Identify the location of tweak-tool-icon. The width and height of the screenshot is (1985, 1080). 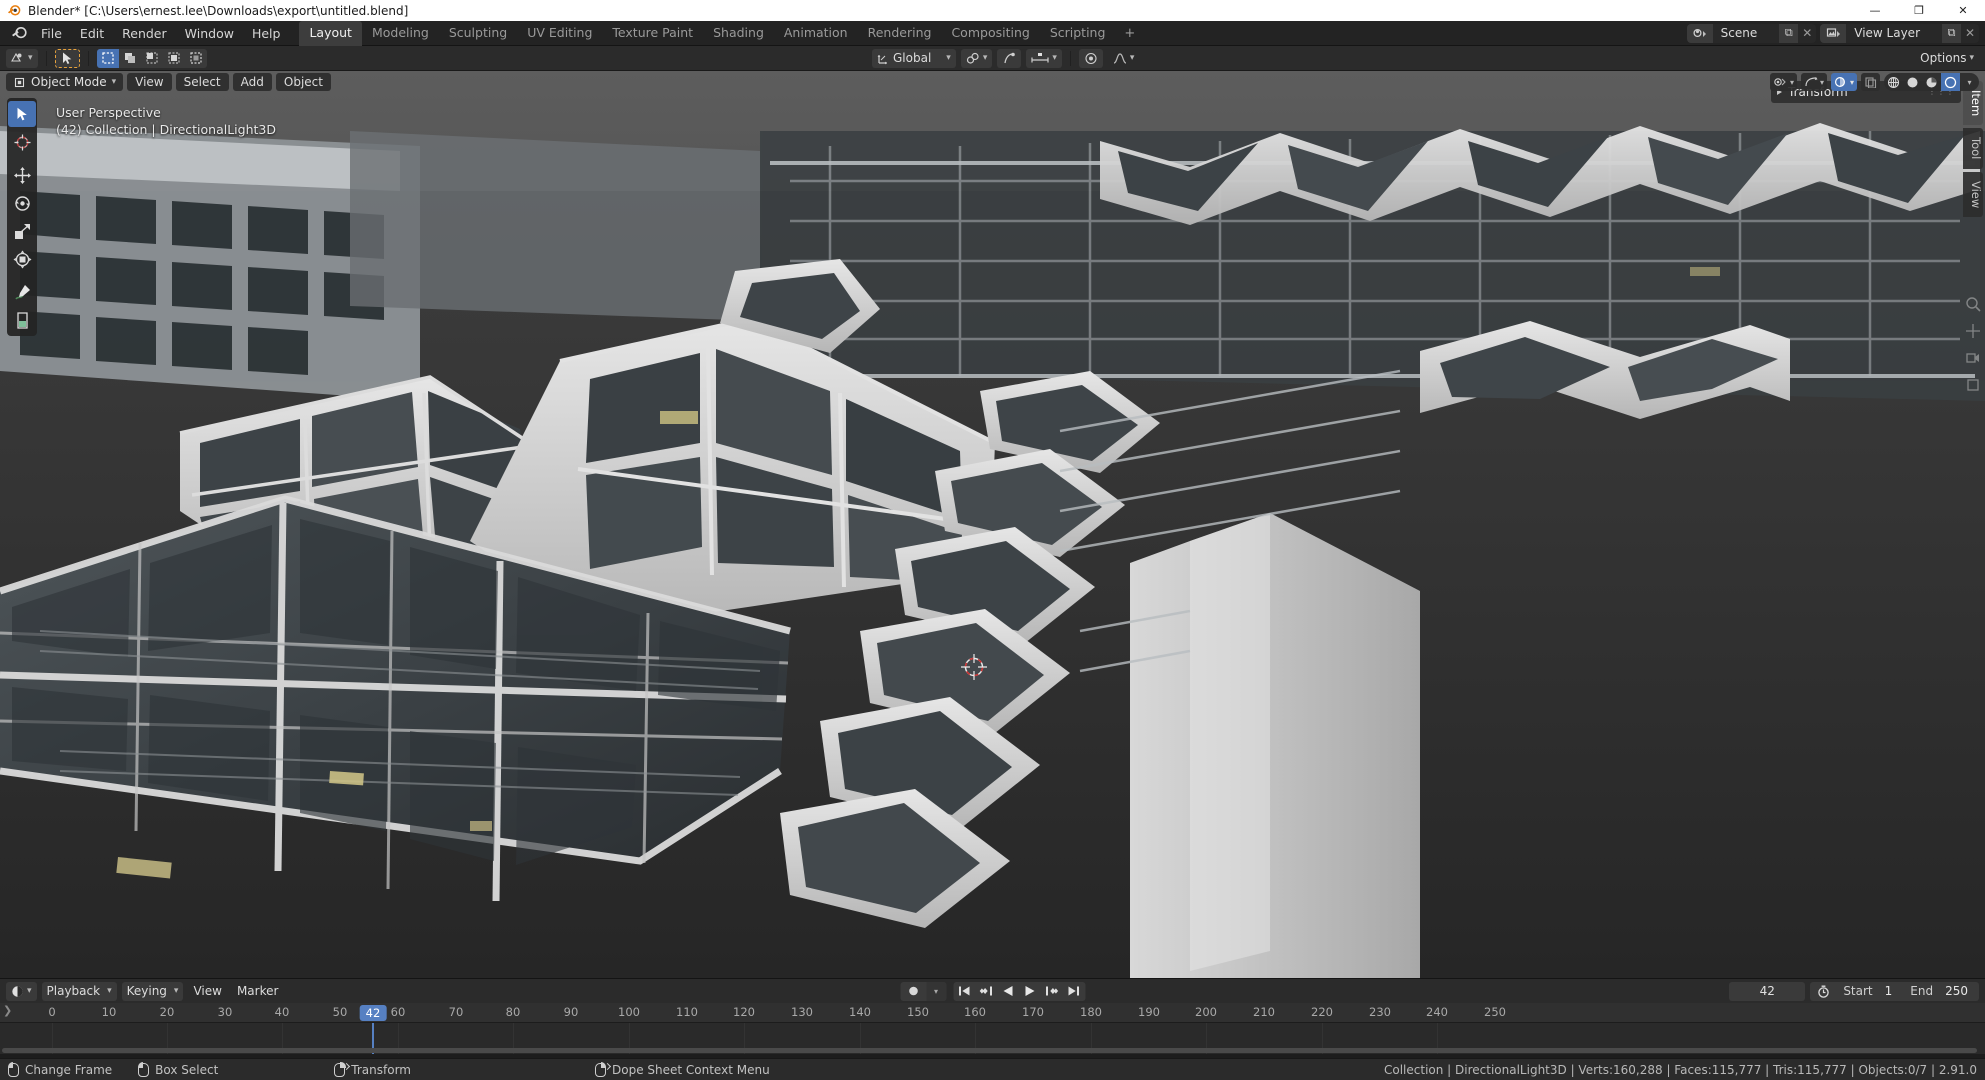
(22, 114).